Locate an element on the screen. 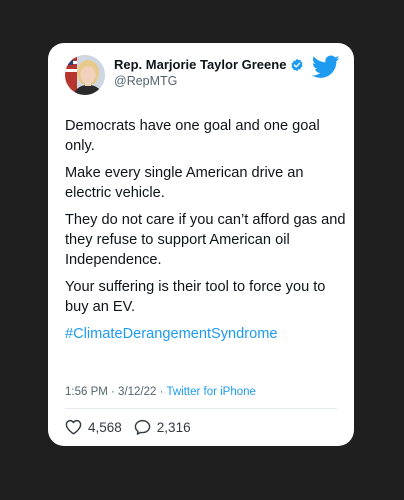  avatar-image is located at coordinates (85, 75).